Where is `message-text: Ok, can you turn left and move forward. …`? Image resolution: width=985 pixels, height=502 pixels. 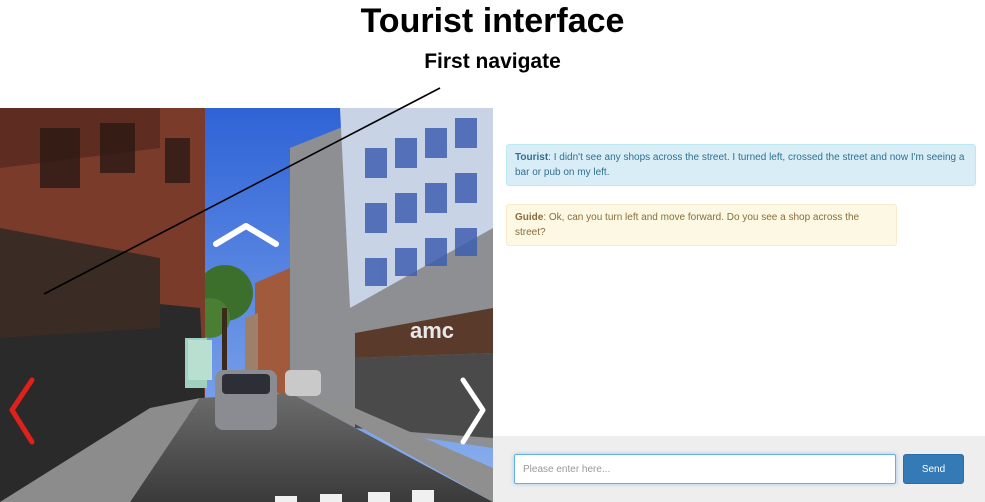
message-text: Ok, can you turn left and move forward. … is located at coordinates (687, 225).